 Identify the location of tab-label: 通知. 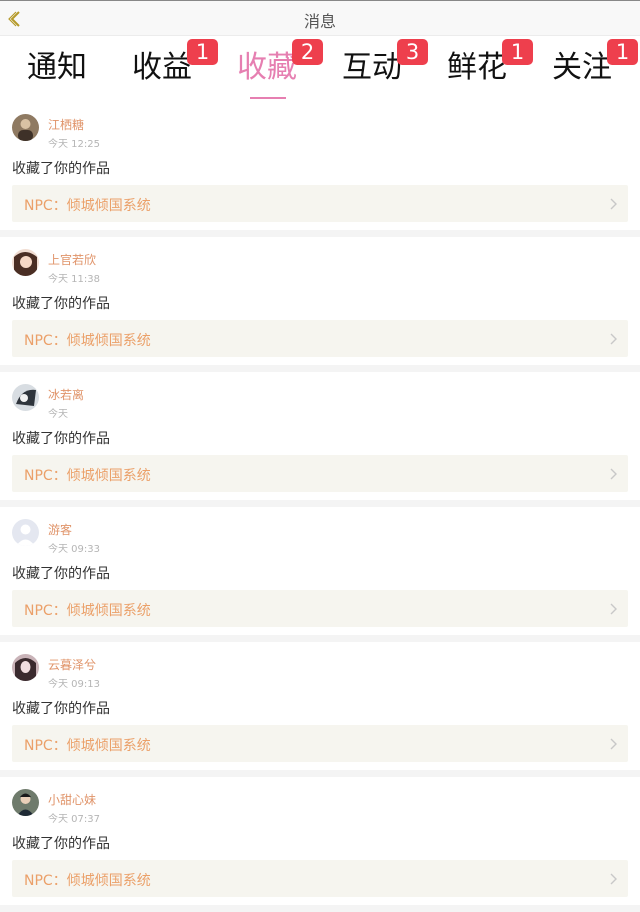
(57, 67).